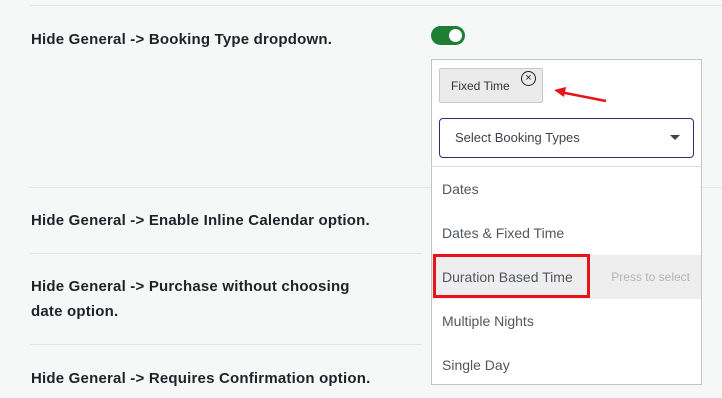 The width and height of the screenshot is (722, 398). I want to click on option-label: Dates, so click(460, 189).